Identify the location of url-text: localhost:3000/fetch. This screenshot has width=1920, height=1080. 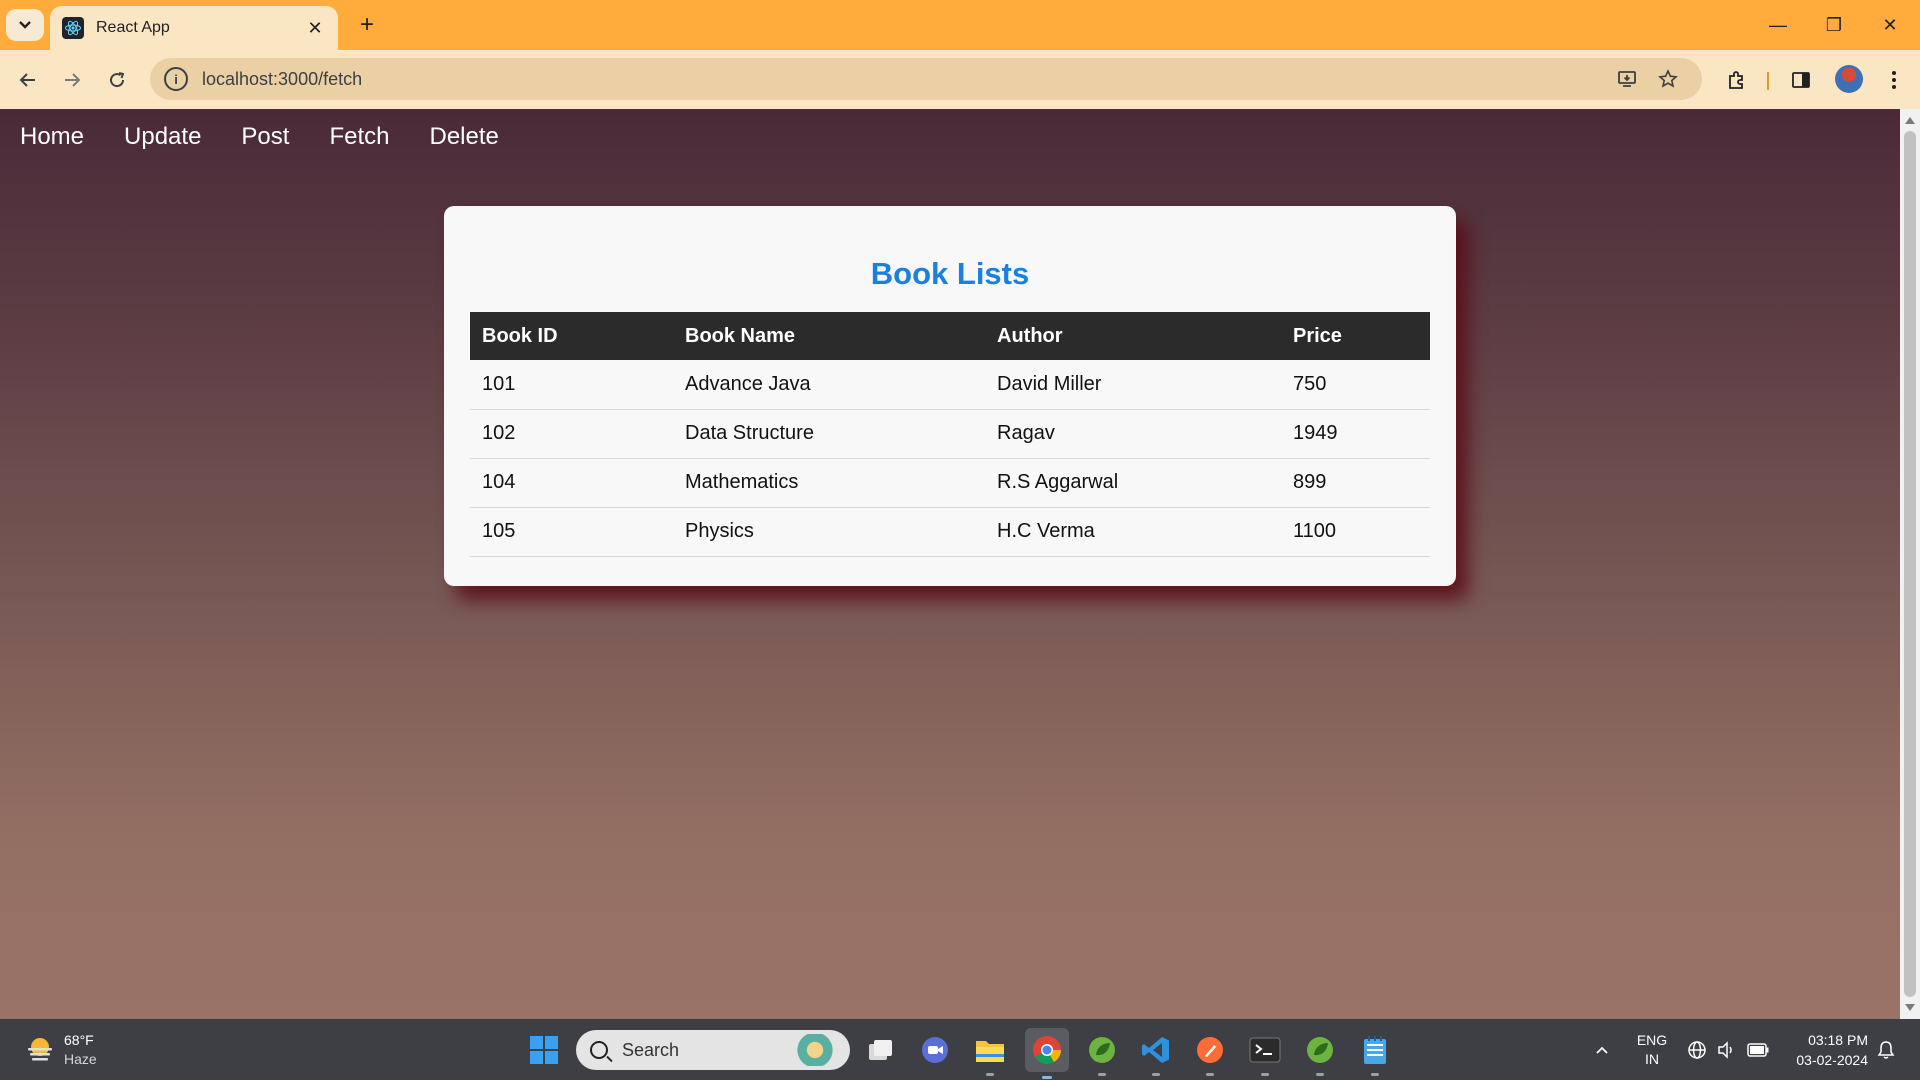
(282, 79).